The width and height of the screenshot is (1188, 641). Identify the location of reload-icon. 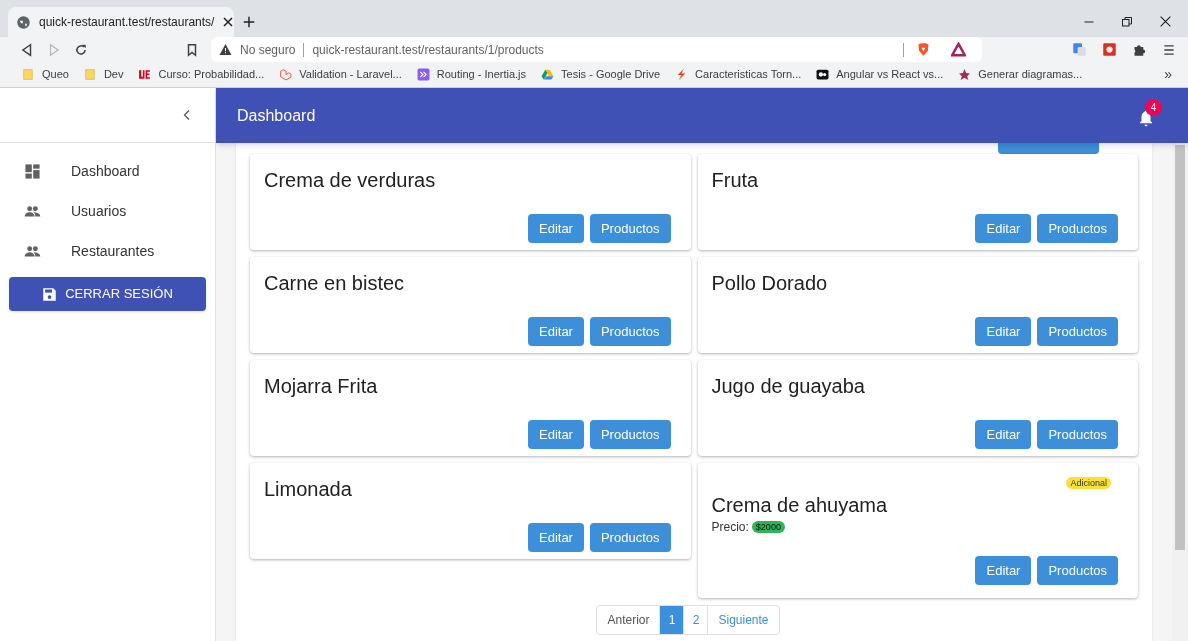
(81, 49).